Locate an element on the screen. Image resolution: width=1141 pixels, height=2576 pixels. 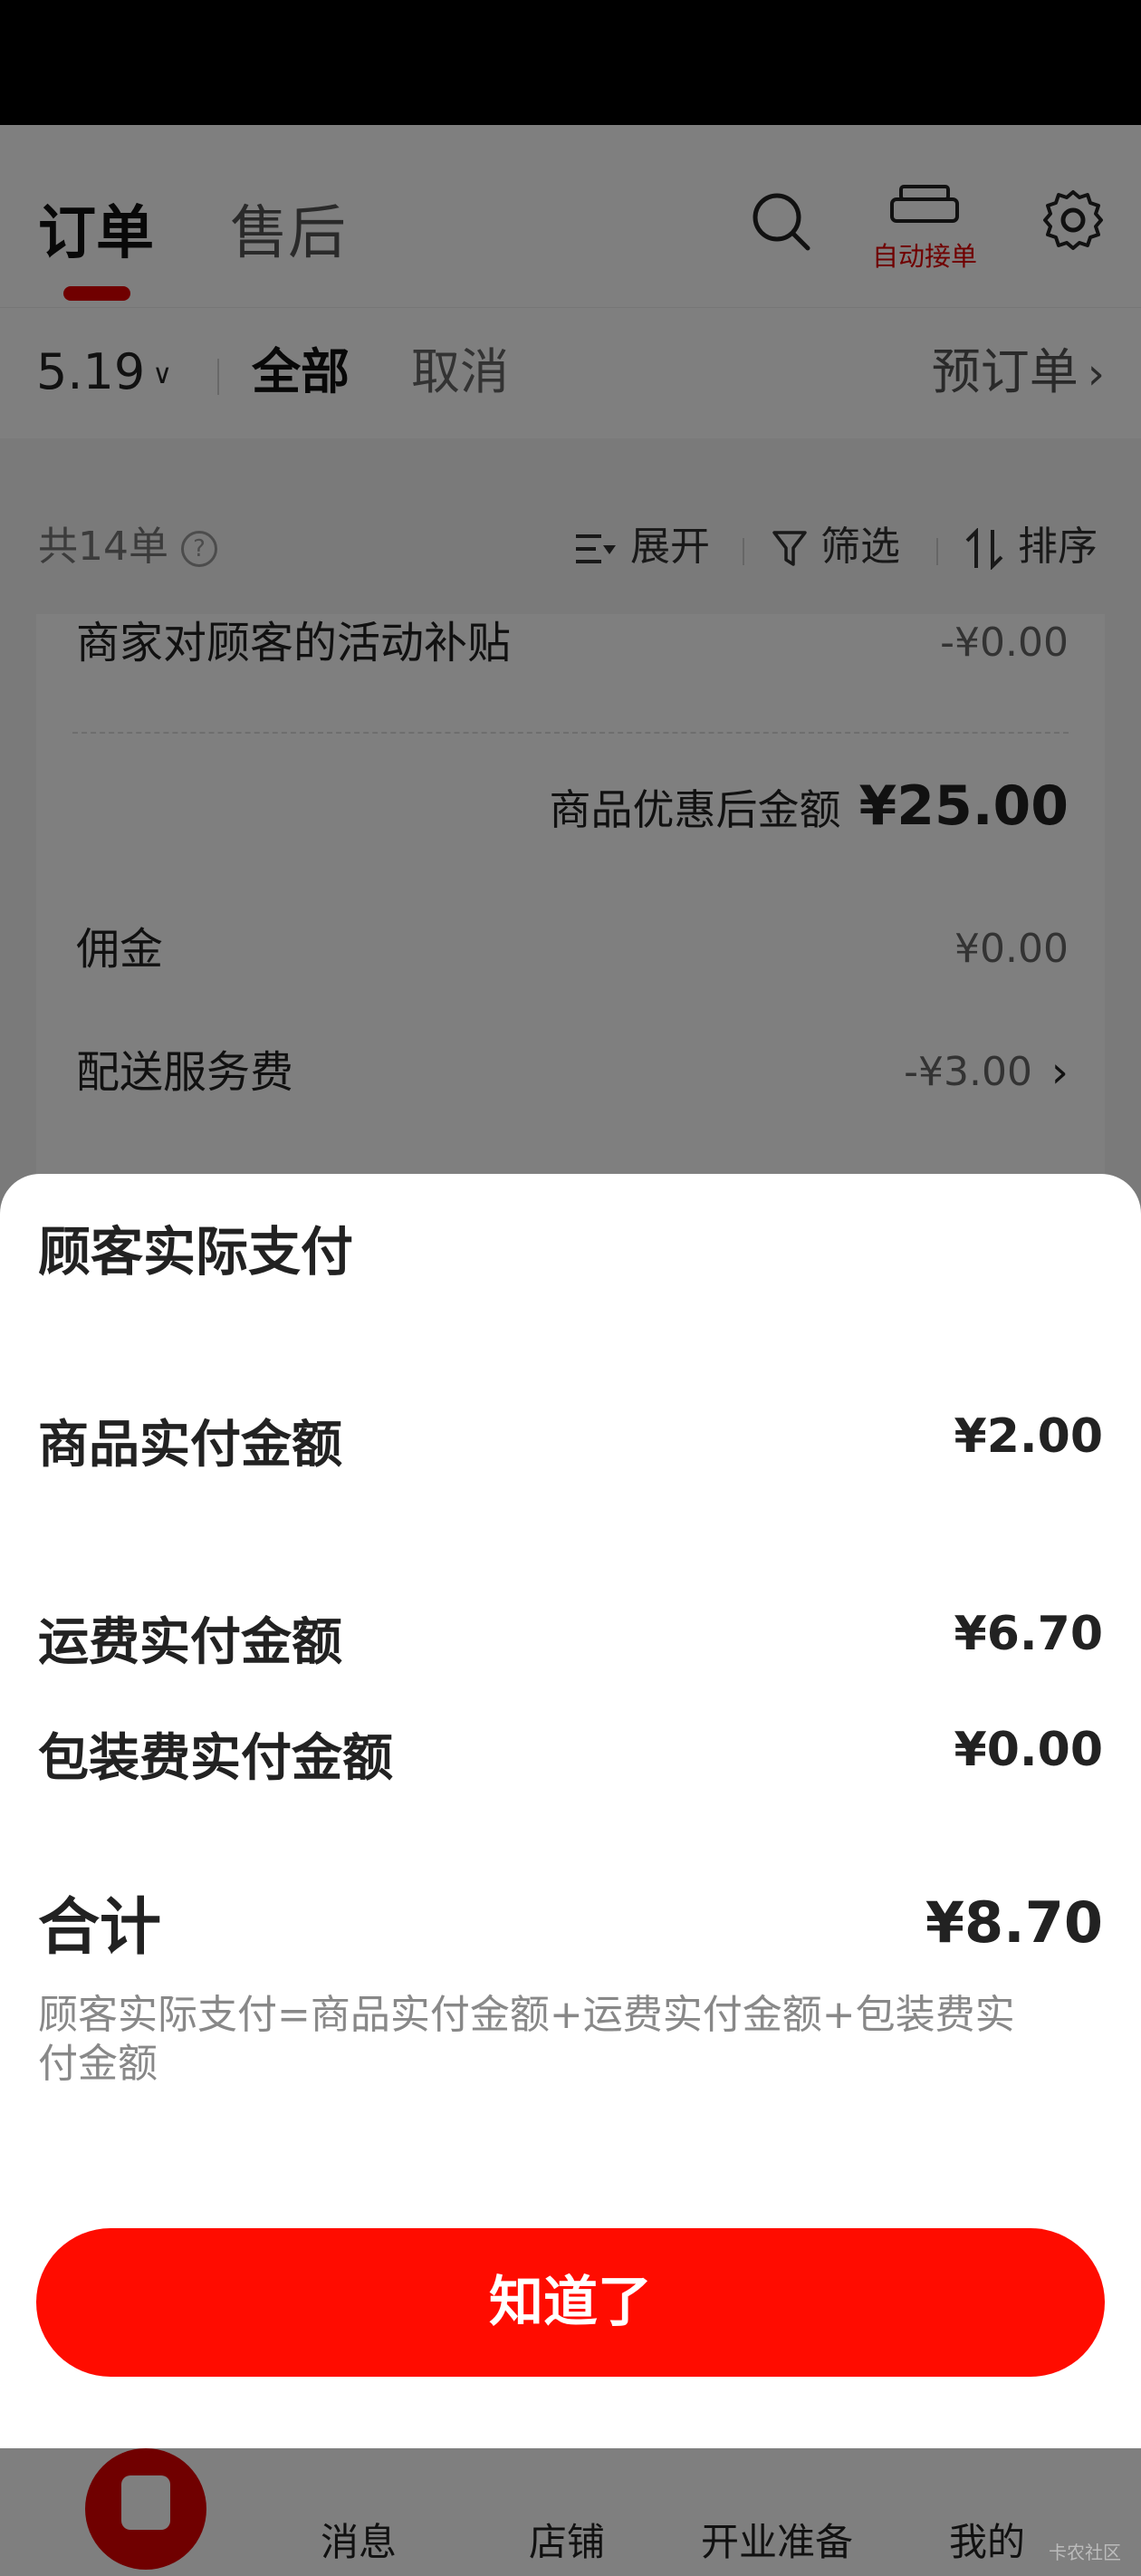
sheet-title: 顾客实际支付 is located at coordinates (196, 1252).